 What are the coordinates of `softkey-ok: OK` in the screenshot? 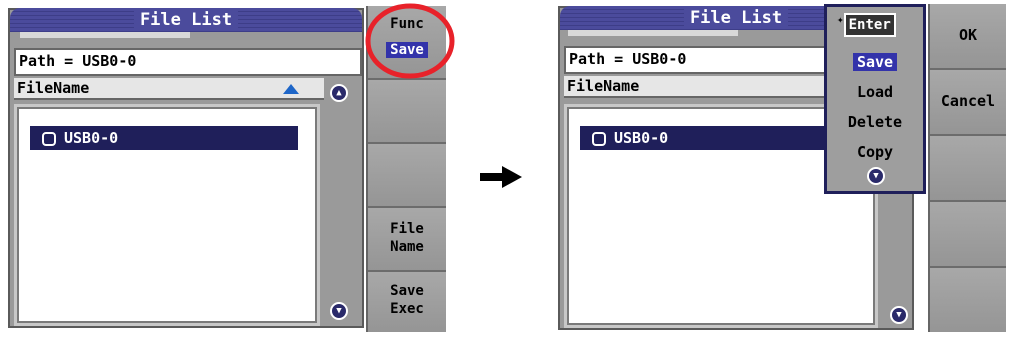 It's located at (968, 37).